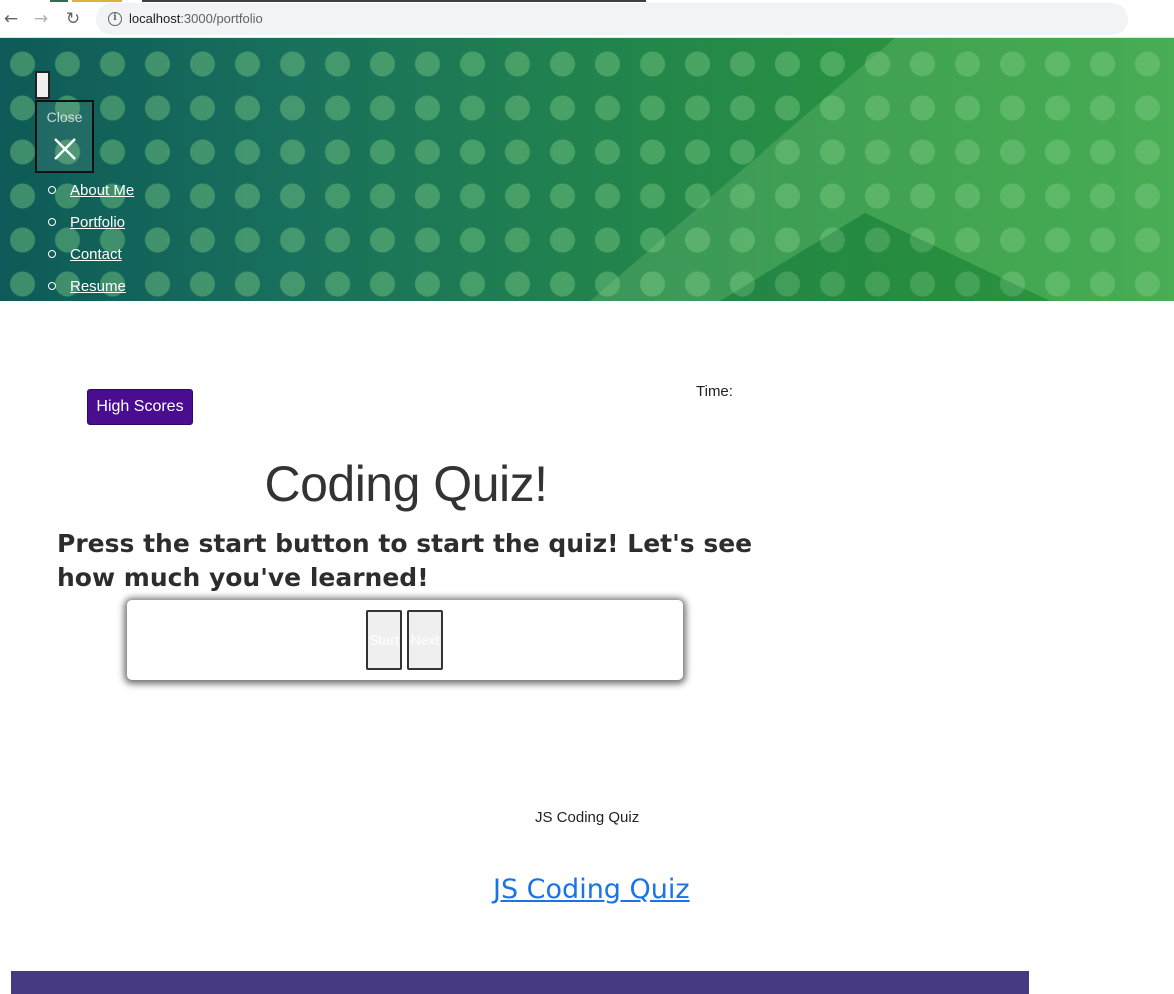 Image resolution: width=1174 pixels, height=994 pixels. I want to click on high-scores-button: High Scores, so click(140, 407).